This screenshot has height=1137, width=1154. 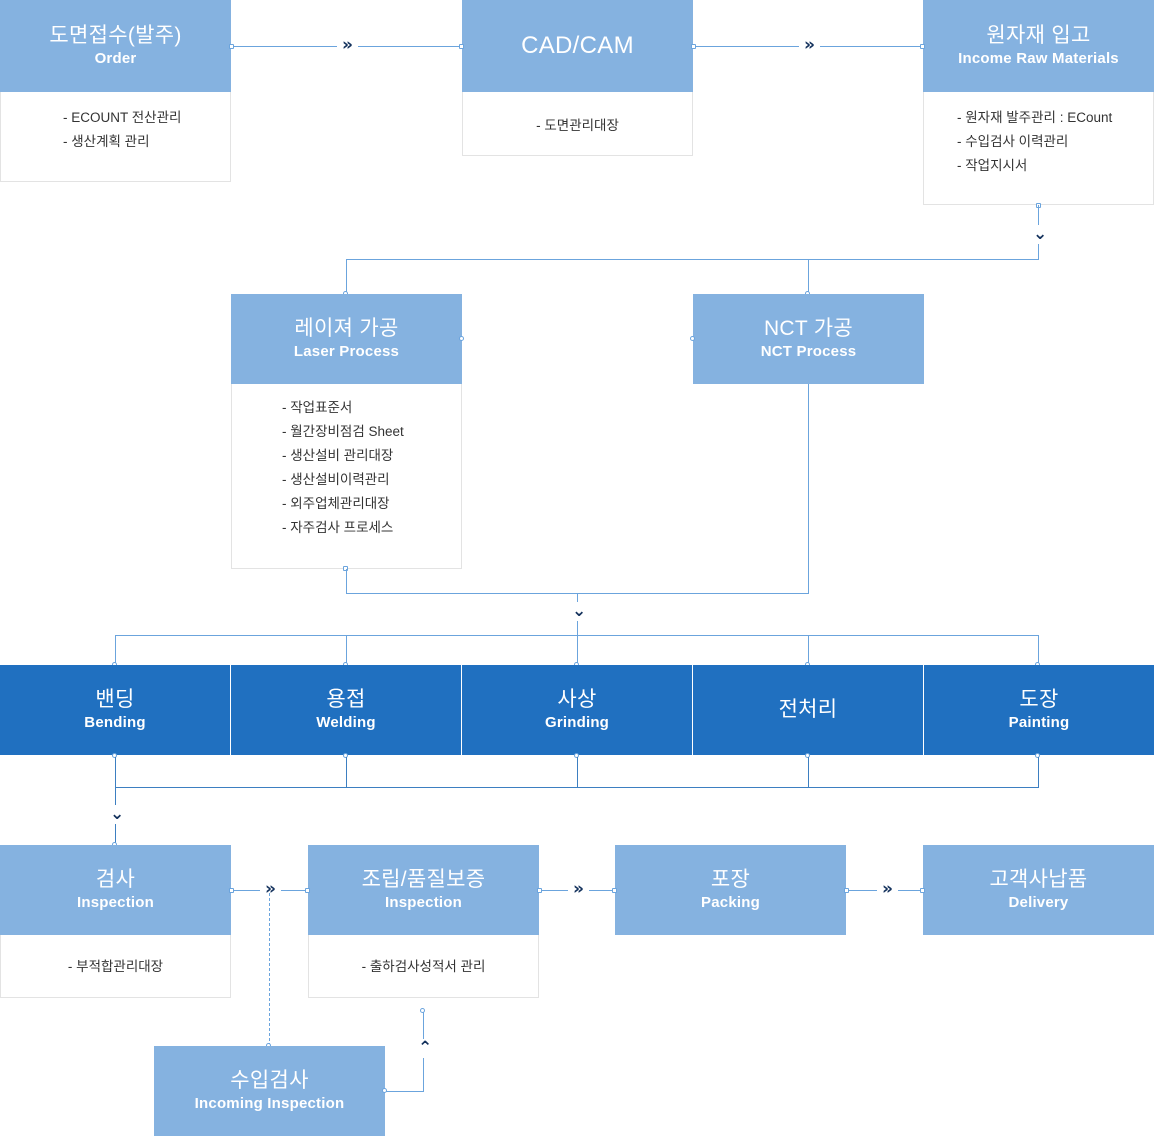 I want to click on detail-item: - 원자재 발주관리 : ECount, so click(x=1035, y=117).